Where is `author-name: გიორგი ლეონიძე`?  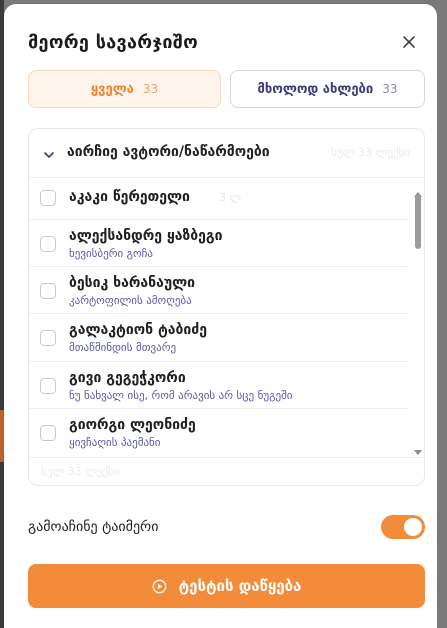
author-name: გიორგი ლეონიძე is located at coordinates (132, 425).